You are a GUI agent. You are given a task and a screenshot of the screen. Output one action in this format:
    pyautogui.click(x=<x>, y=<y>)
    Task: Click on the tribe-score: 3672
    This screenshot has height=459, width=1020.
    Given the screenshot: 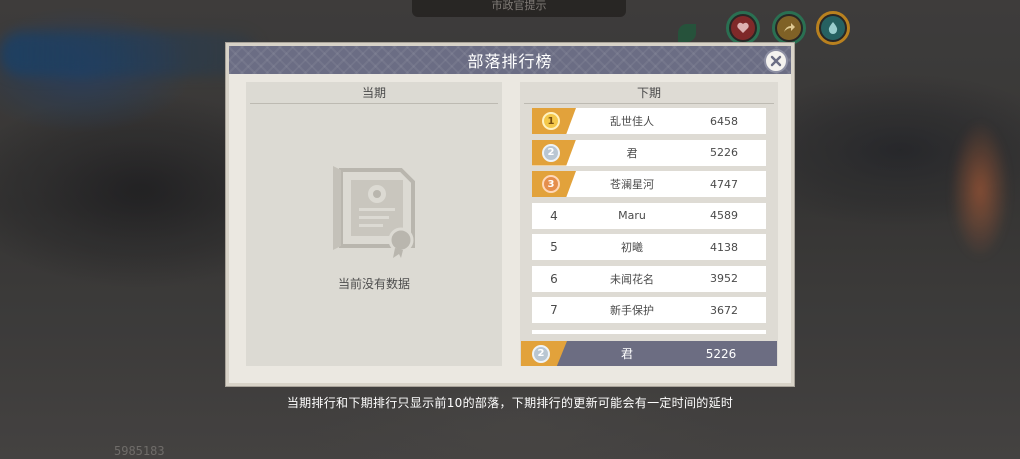 What is the action you would take?
    pyautogui.click(x=724, y=310)
    